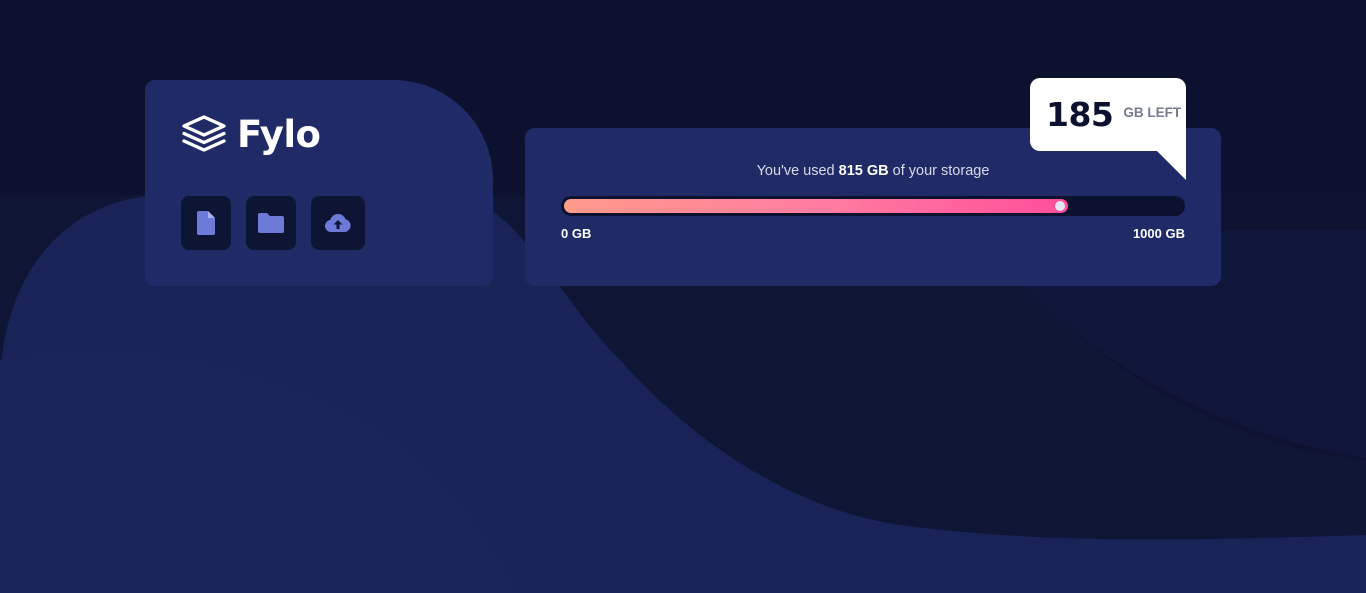 The width and height of the screenshot is (1366, 593). I want to click on progress-knob, so click(1060, 206).